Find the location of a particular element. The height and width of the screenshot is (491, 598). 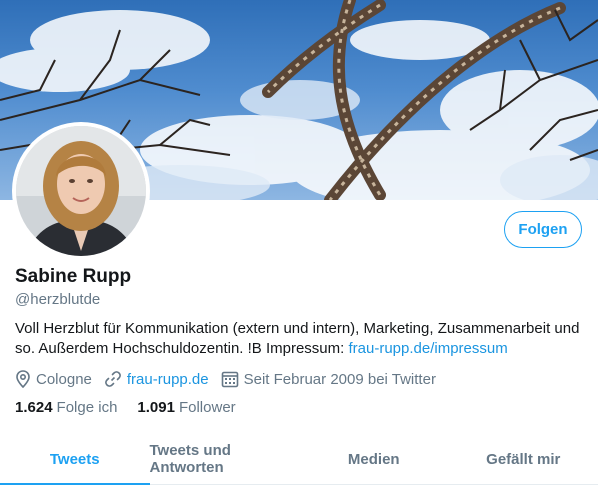

location-label: Cologne is located at coordinates (64, 379).